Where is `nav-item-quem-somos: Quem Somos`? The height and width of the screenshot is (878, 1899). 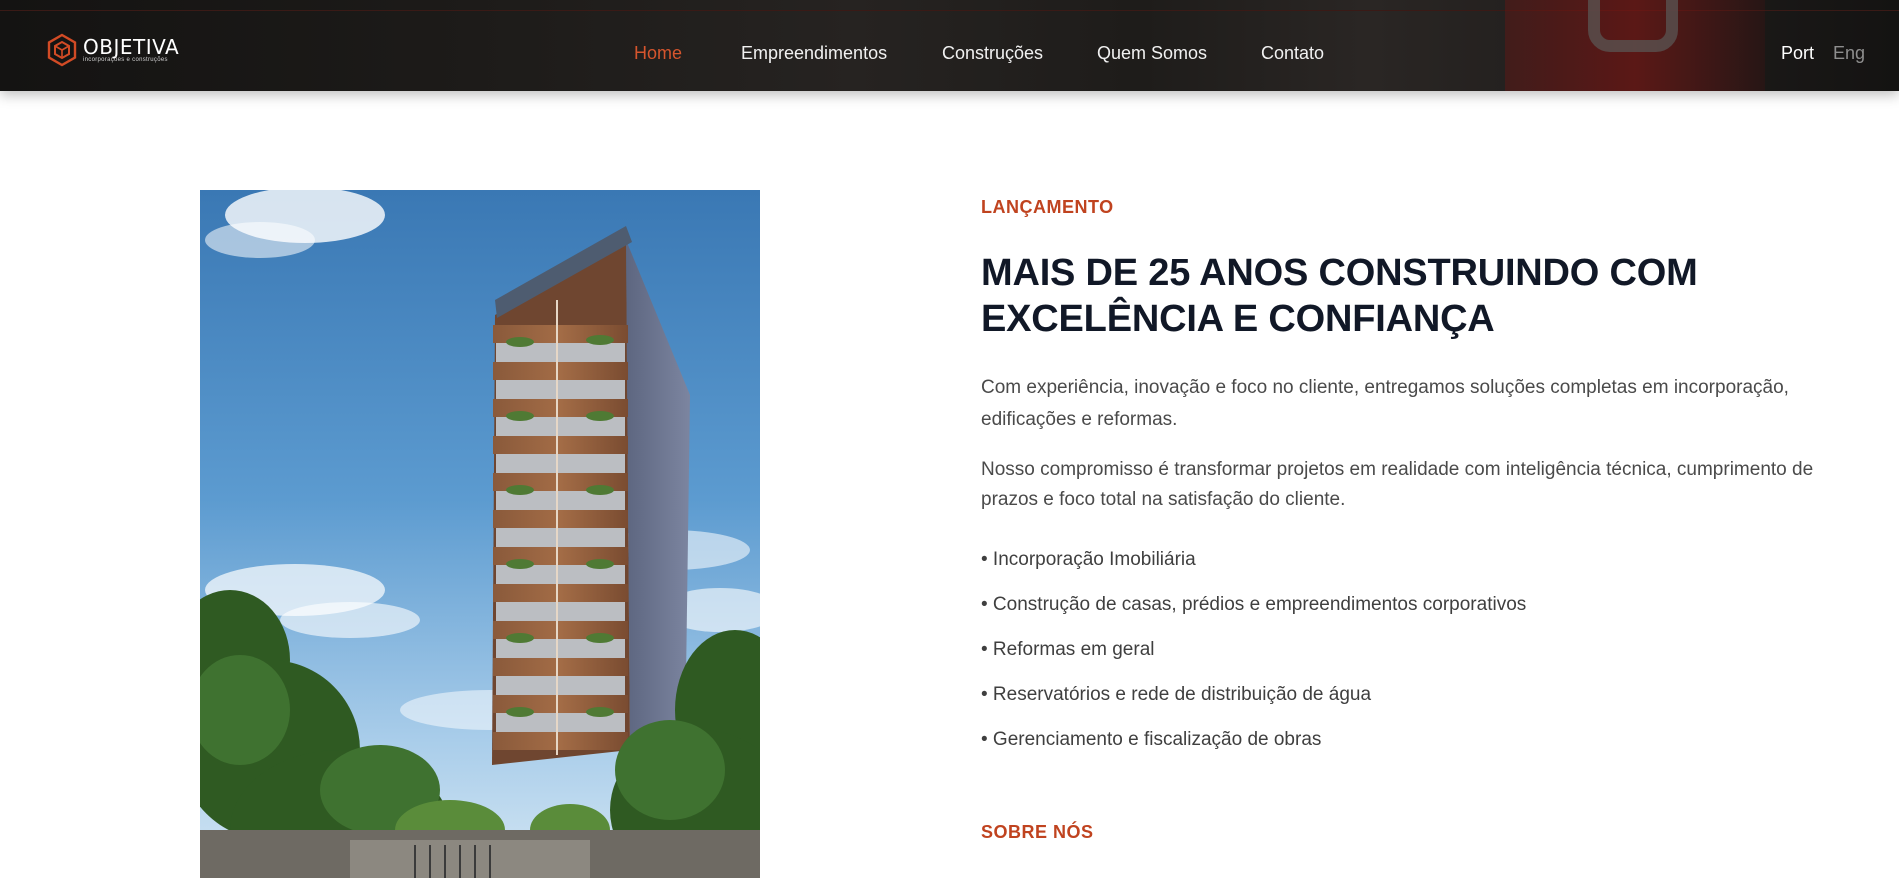
nav-item-quem-somos: Quem Somos is located at coordinates (1152, 53).